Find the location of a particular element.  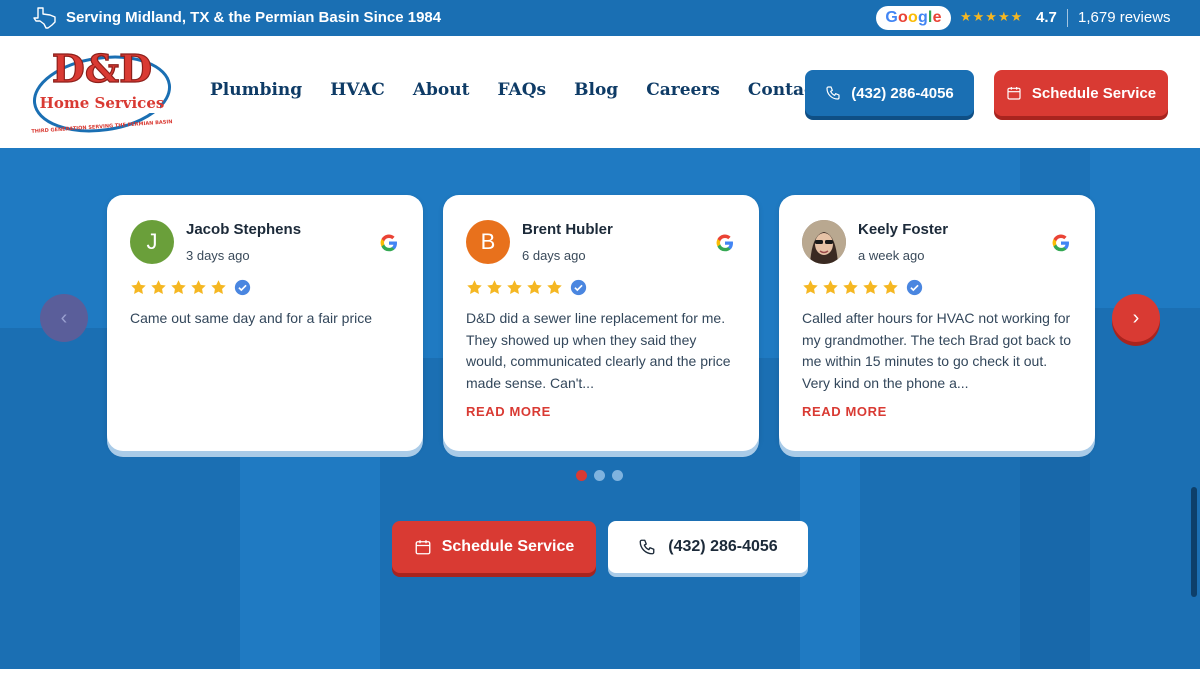

avatar is located at coordinates (824, 242).